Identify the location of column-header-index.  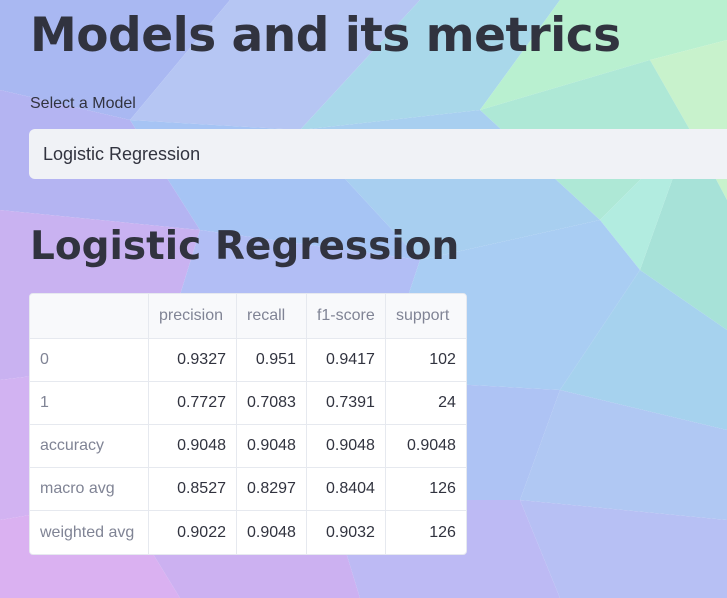
(89, 316).